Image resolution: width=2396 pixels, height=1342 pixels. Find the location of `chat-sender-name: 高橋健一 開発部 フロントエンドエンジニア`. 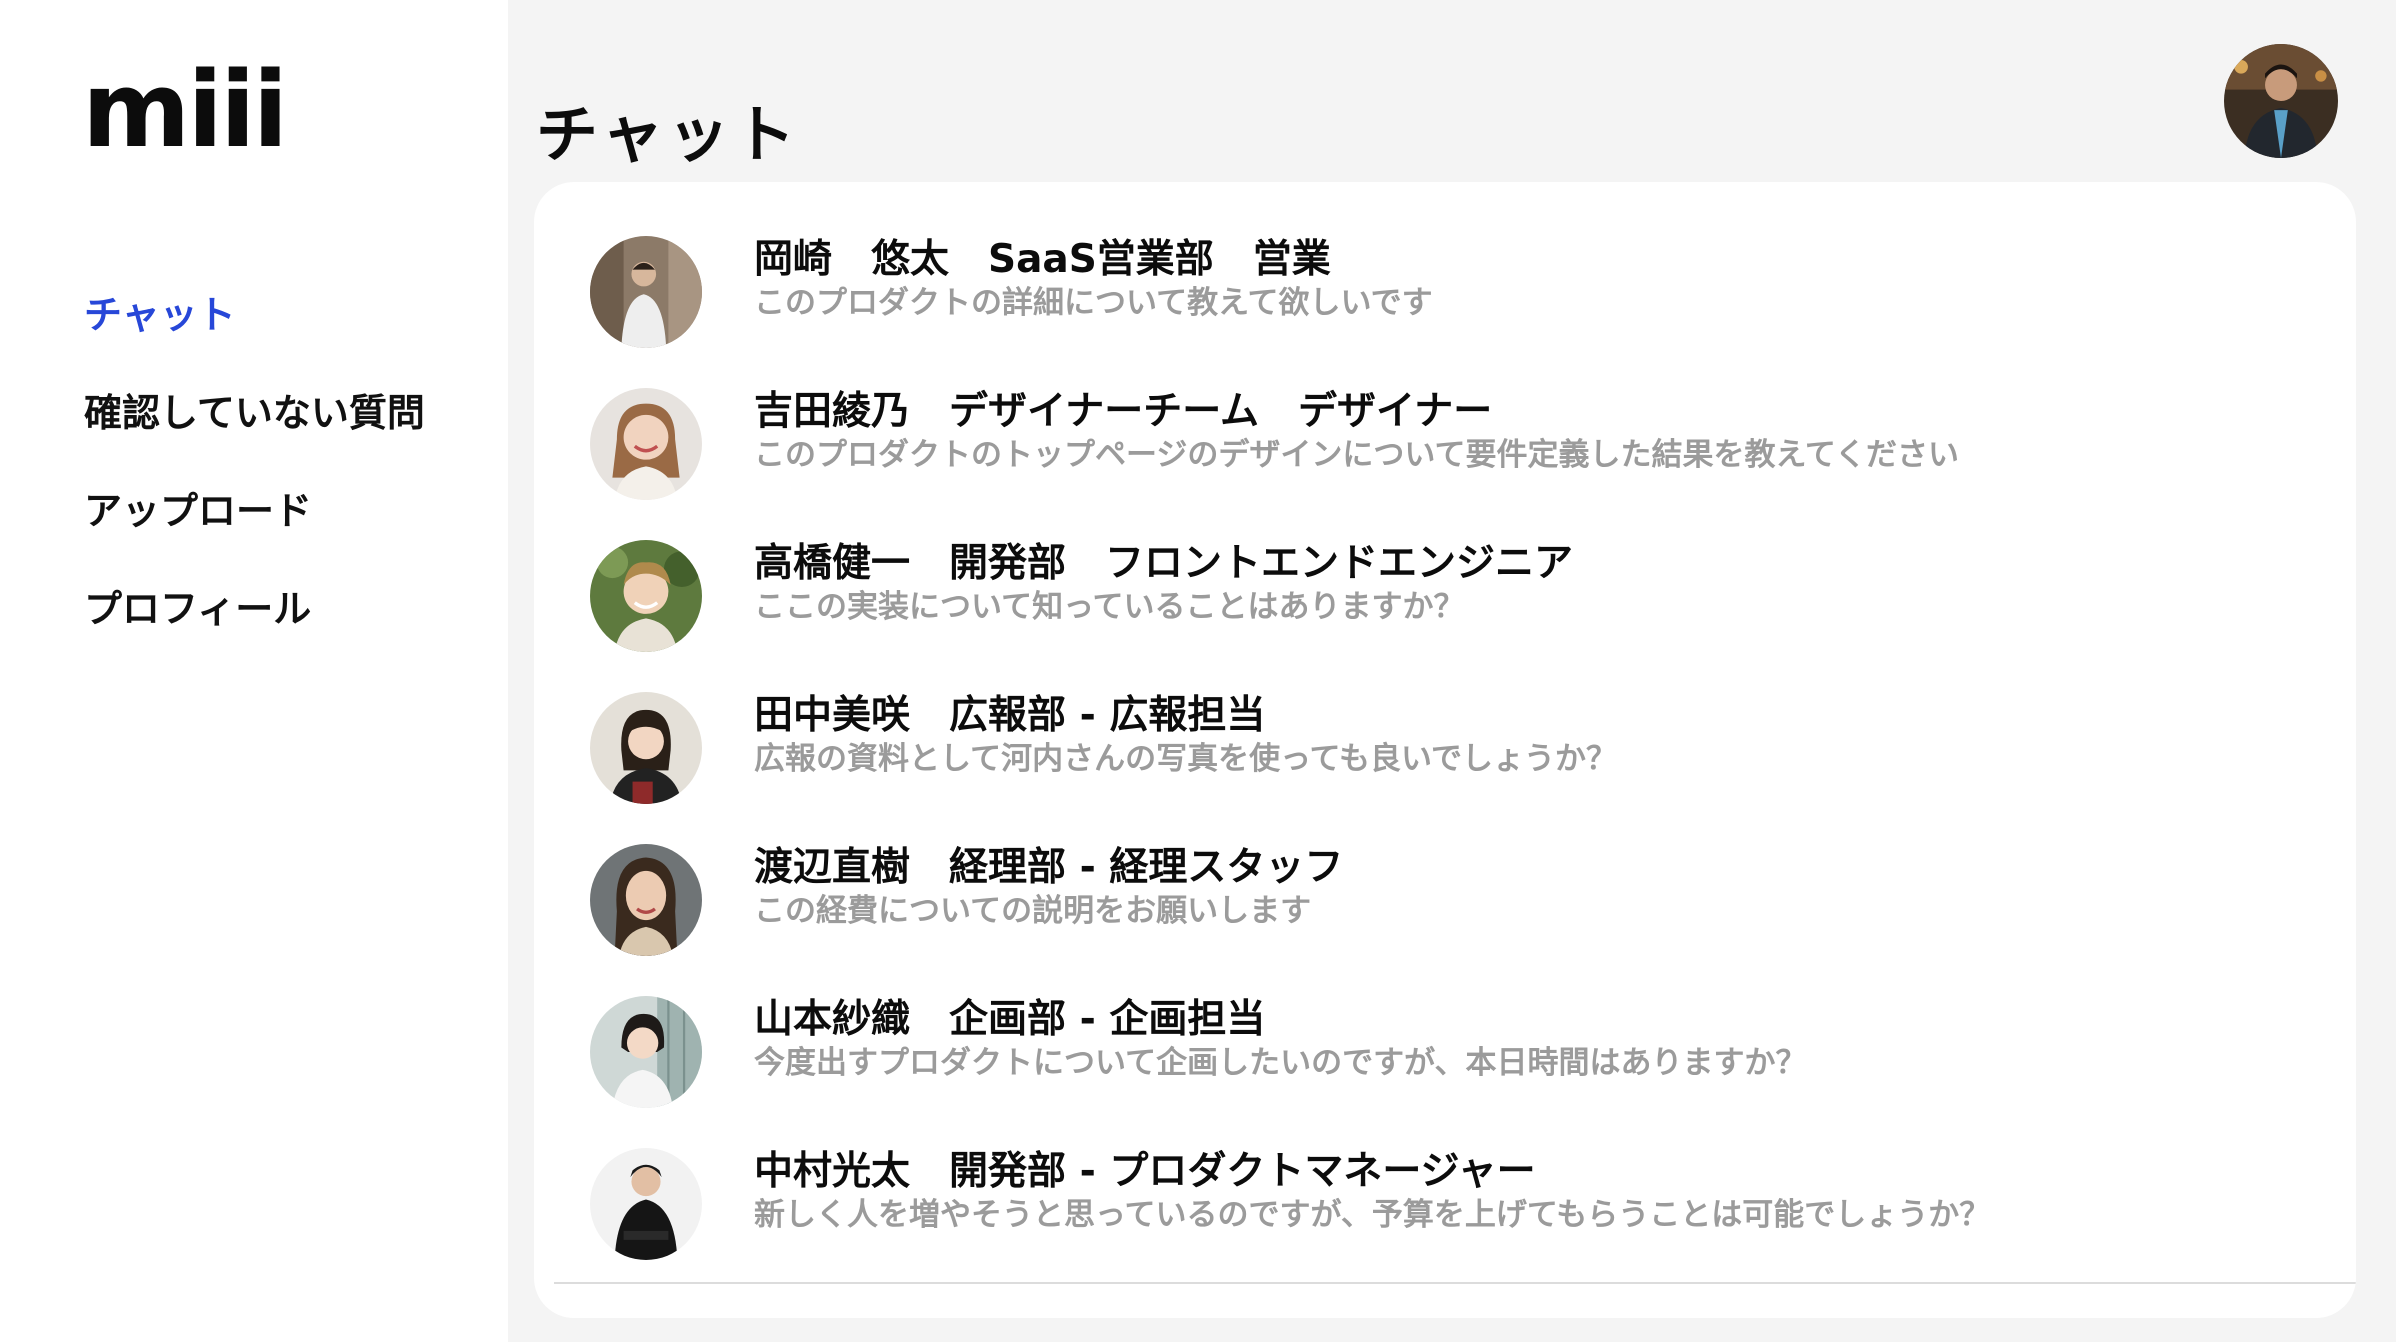

chat-sender-name: 高橋健一 開発部 フロントエンドエンジニア is located at coordinates (1164, 563).